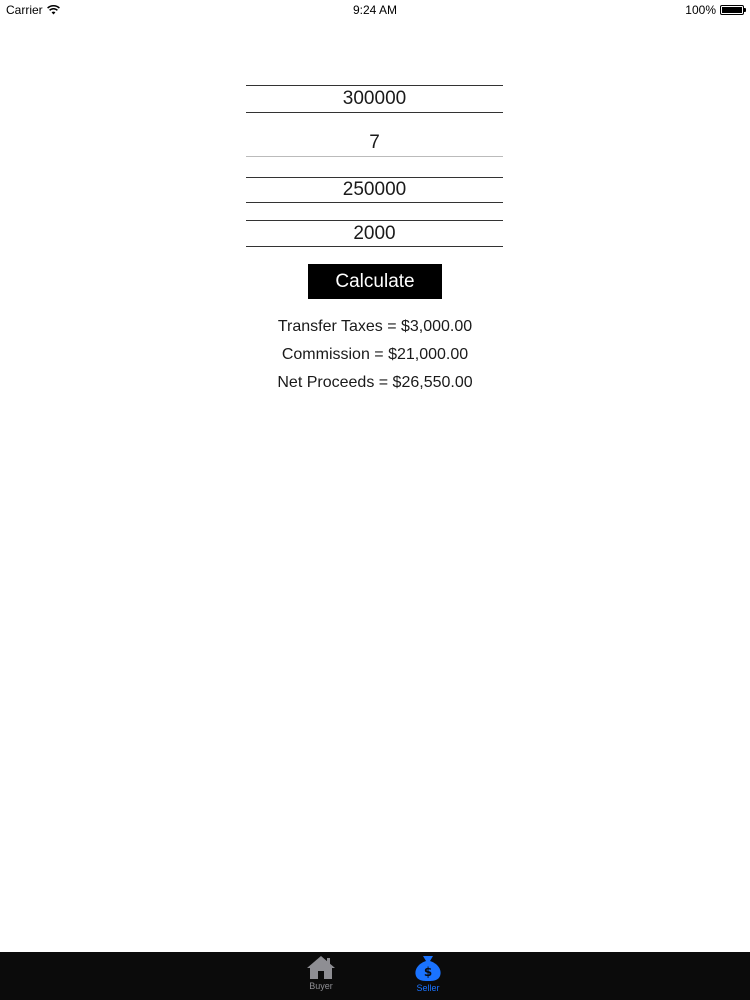 The height and width of the screenshot is (1000, 750). What do you see at coordinates (733, 10) in the screenshot?
I see `battery-icon` at bounding box center [733, 10].